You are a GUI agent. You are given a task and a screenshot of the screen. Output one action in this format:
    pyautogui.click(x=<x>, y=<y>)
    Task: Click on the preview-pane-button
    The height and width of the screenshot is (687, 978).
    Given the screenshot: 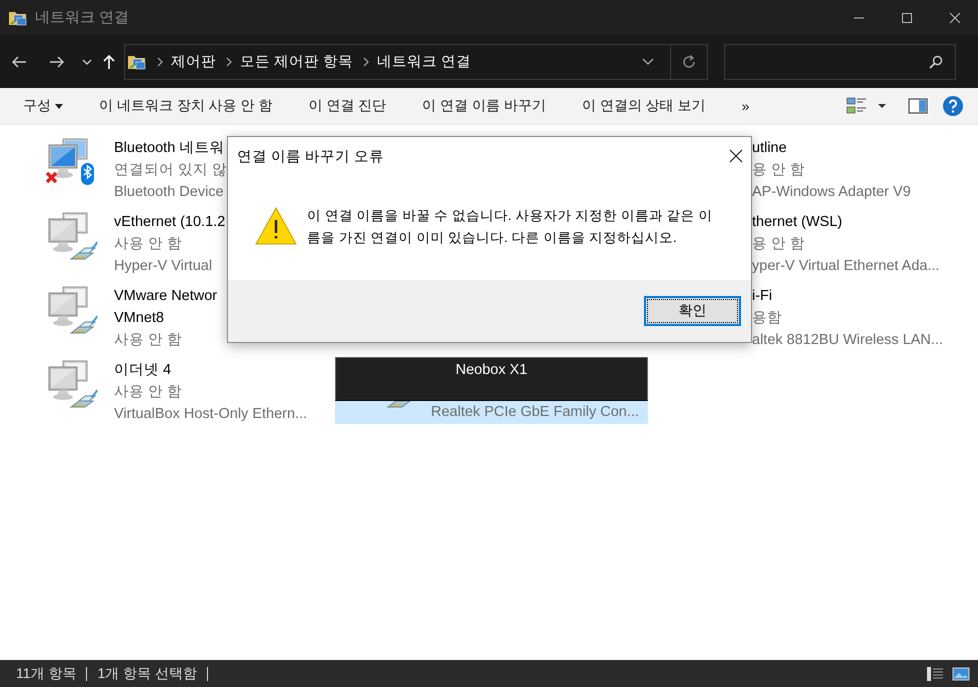 What is the action you would take?
    pyautogui.click(x=918, y=106)
    